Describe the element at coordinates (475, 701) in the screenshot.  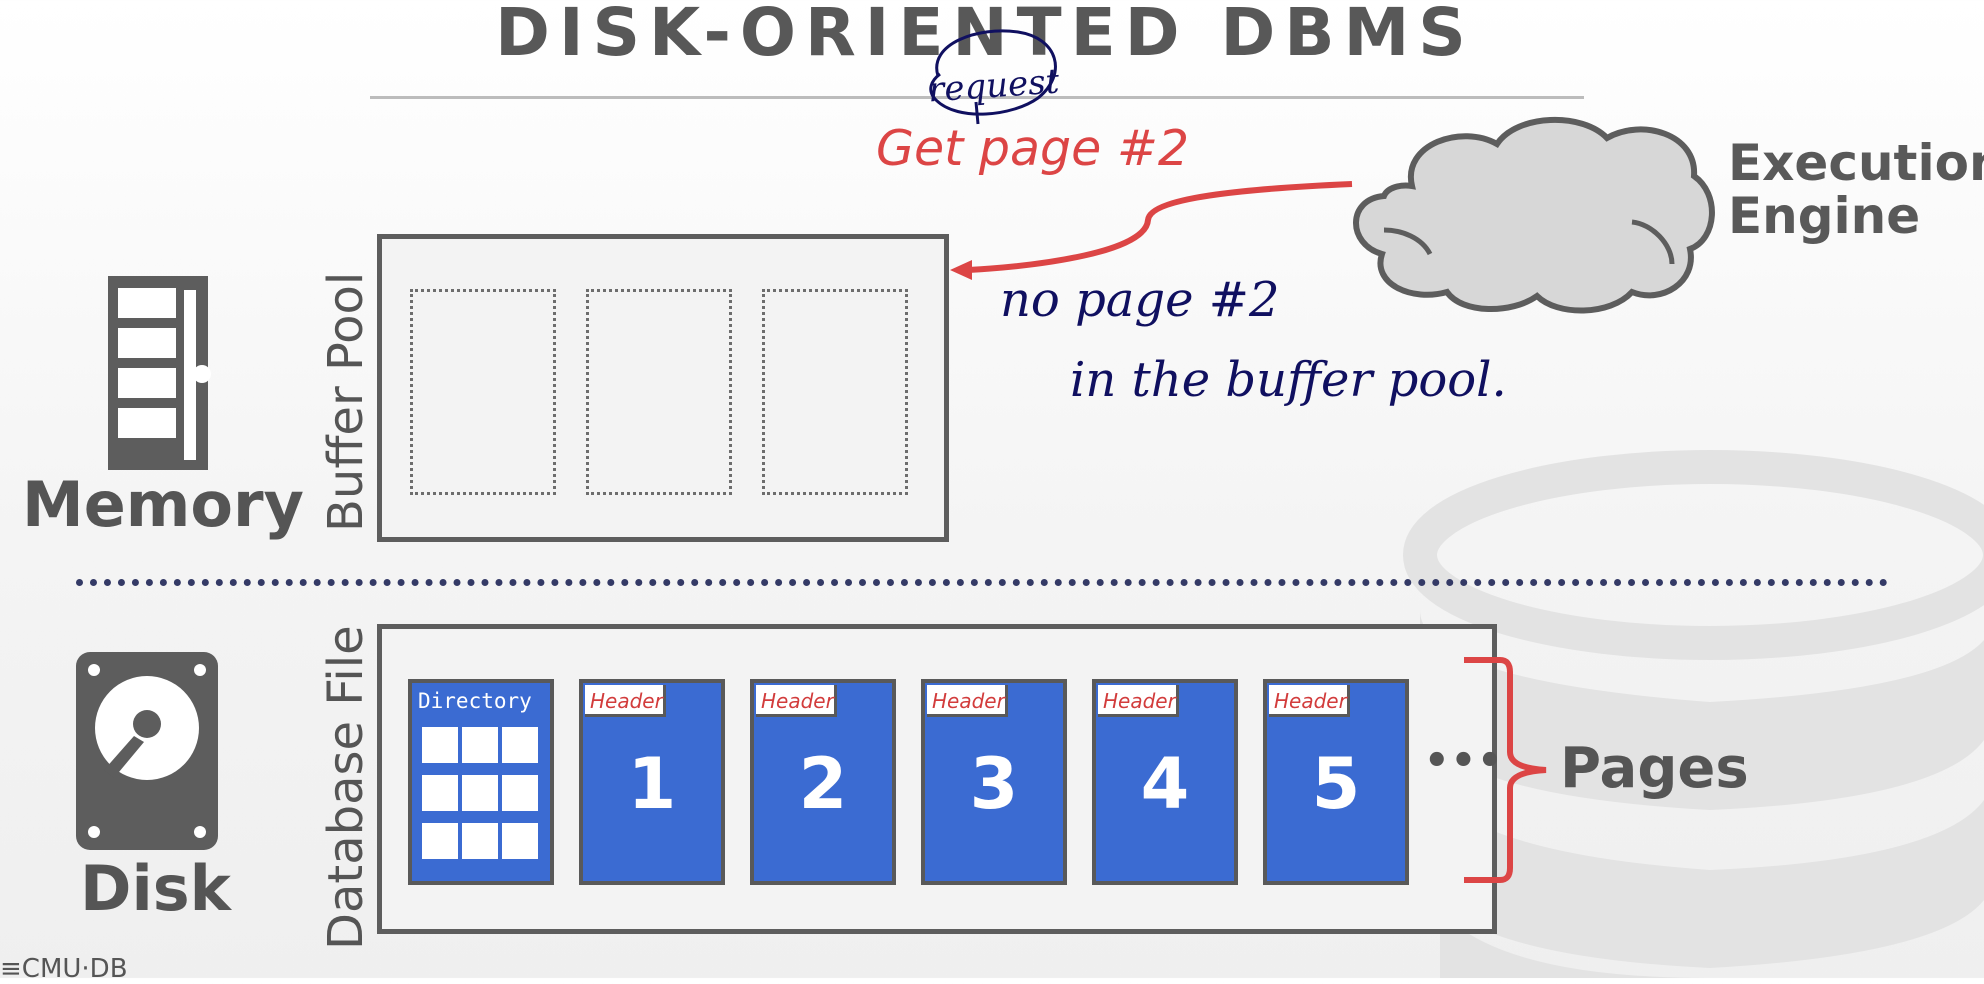
I see `directory-label: Directory` at that location.